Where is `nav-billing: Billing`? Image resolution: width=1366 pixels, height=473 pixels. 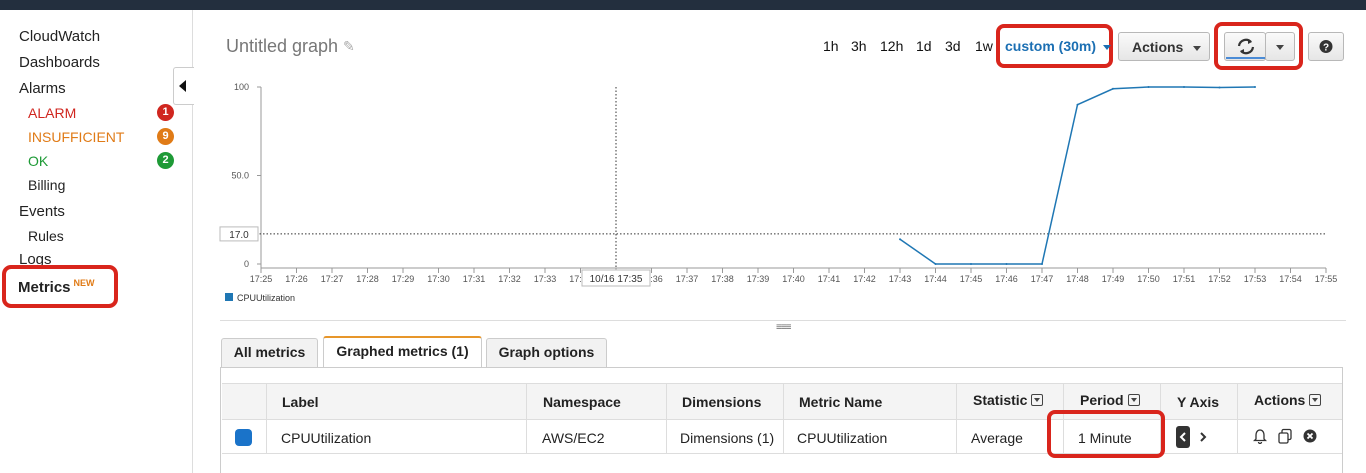 nav-billing: Billing is located at coordinates (46, 185).